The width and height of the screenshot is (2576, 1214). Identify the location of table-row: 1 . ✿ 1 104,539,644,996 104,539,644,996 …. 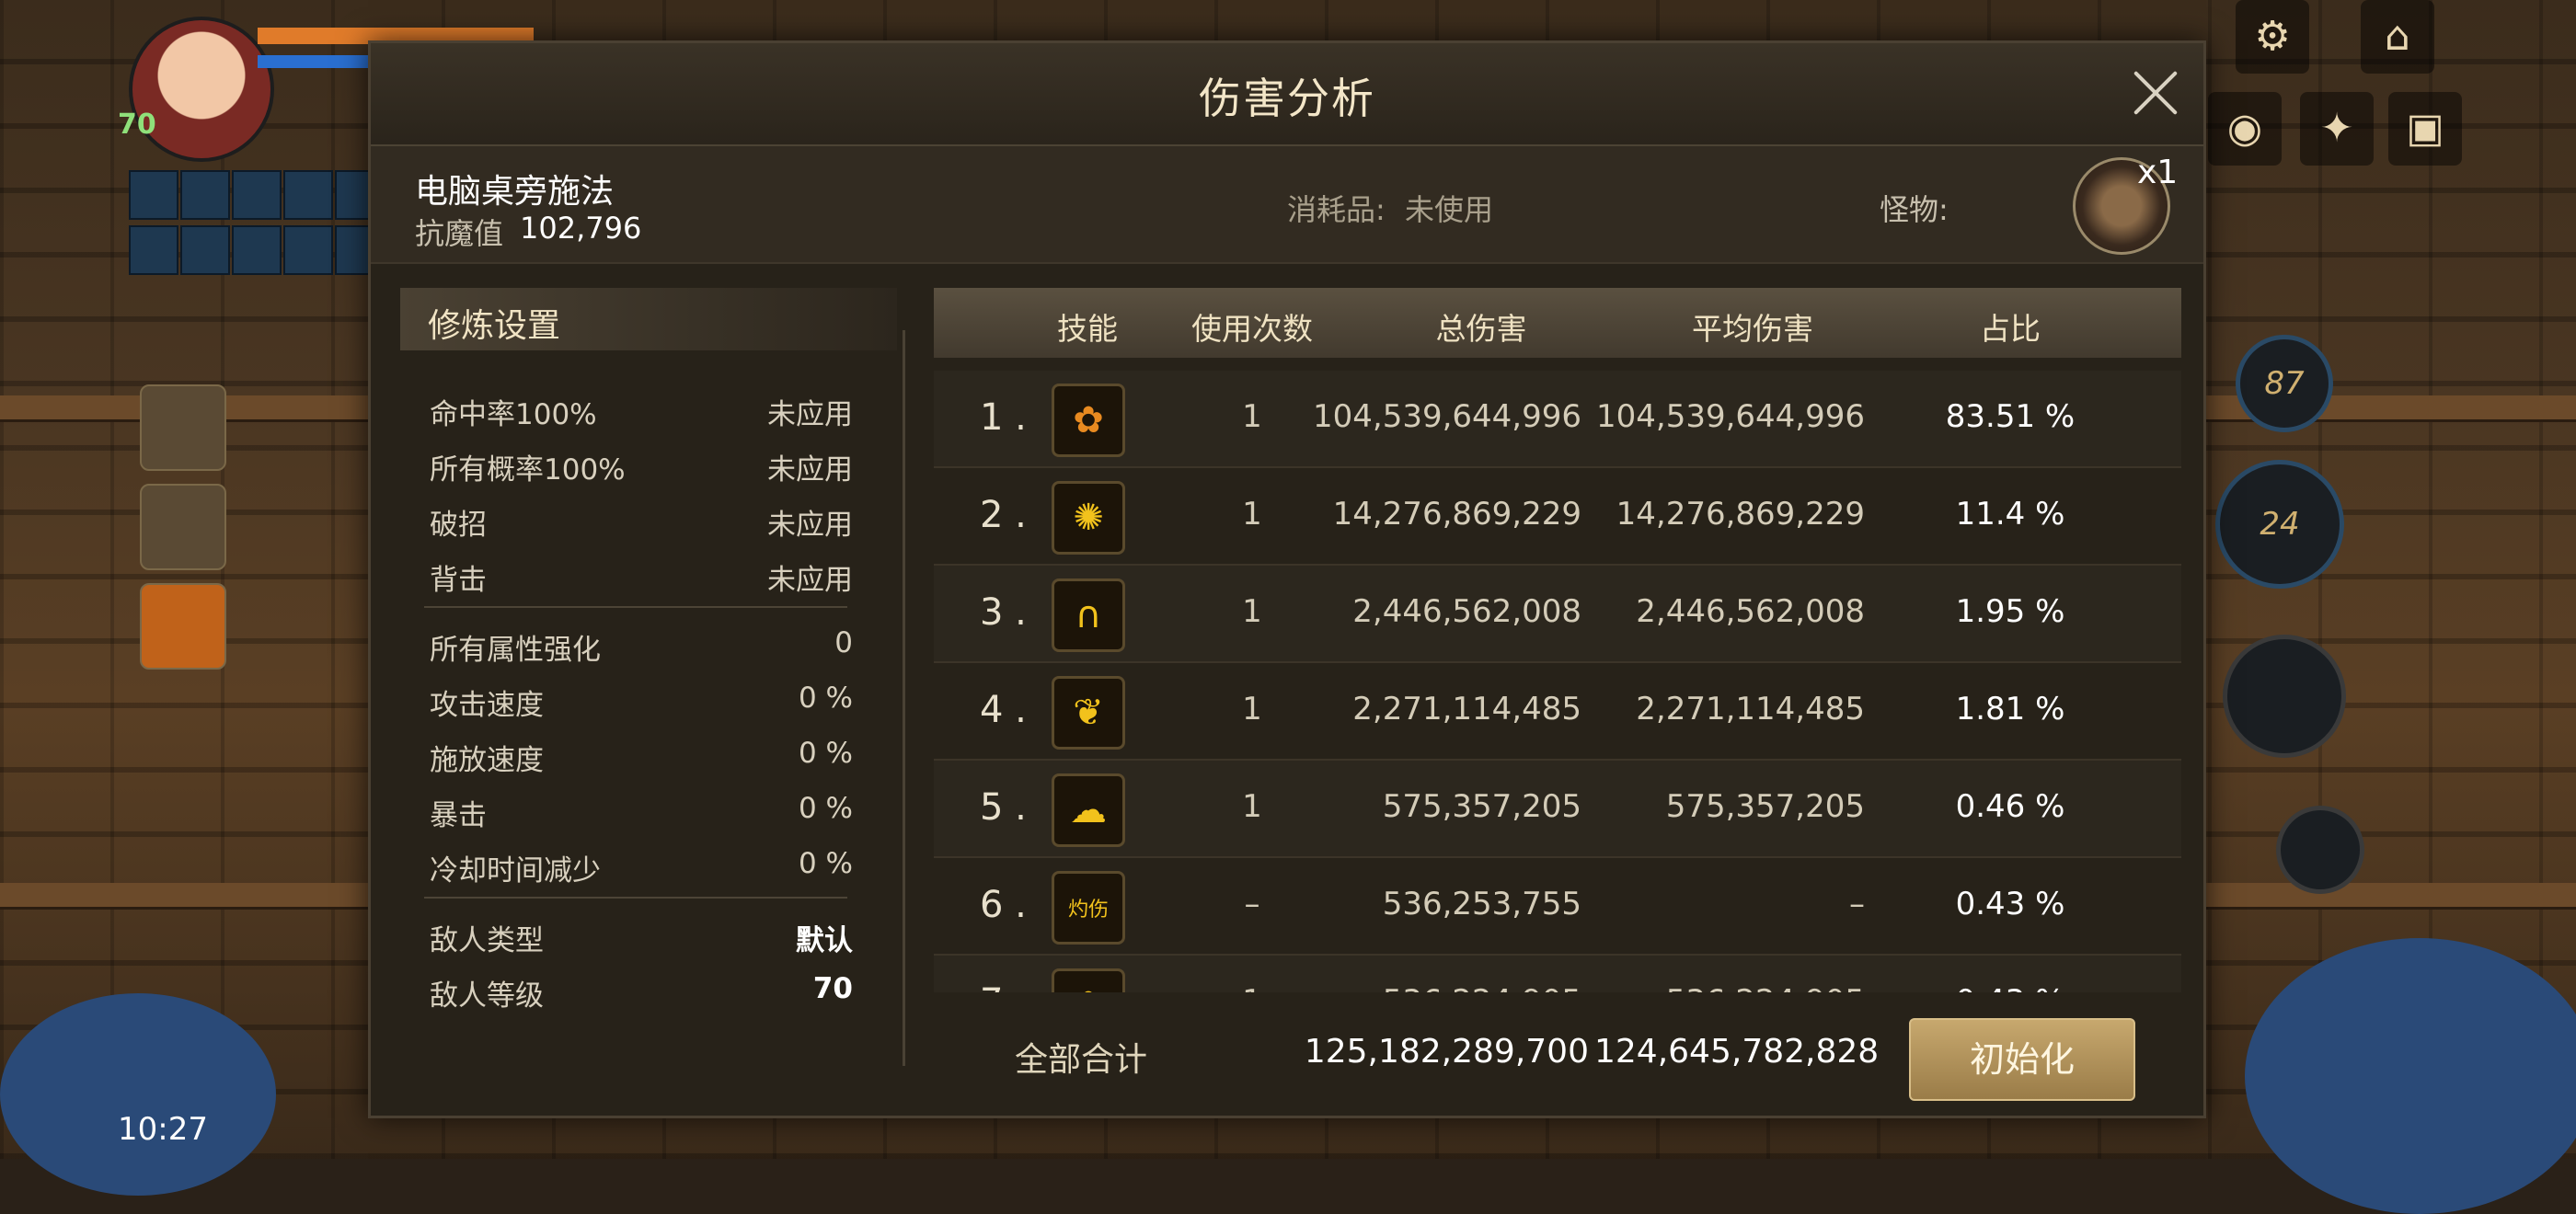
(1557, 419).